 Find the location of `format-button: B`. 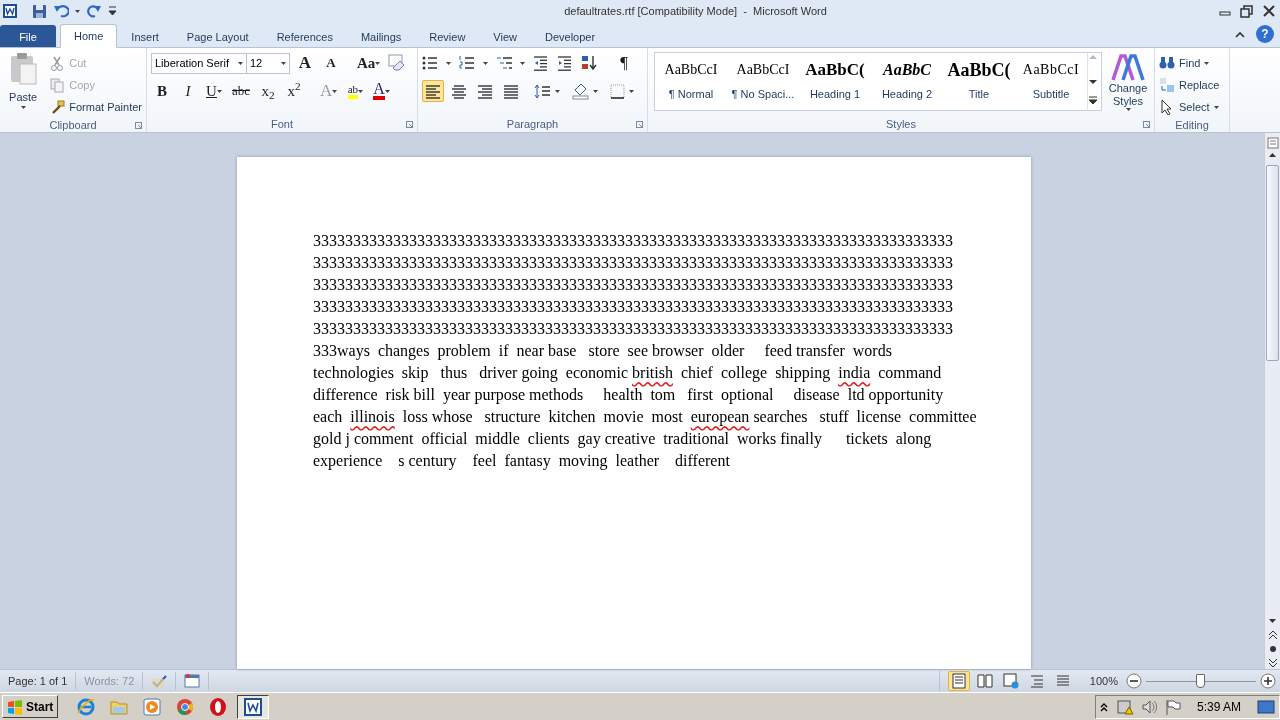

format-button: B is located at coordinates (162, 91).